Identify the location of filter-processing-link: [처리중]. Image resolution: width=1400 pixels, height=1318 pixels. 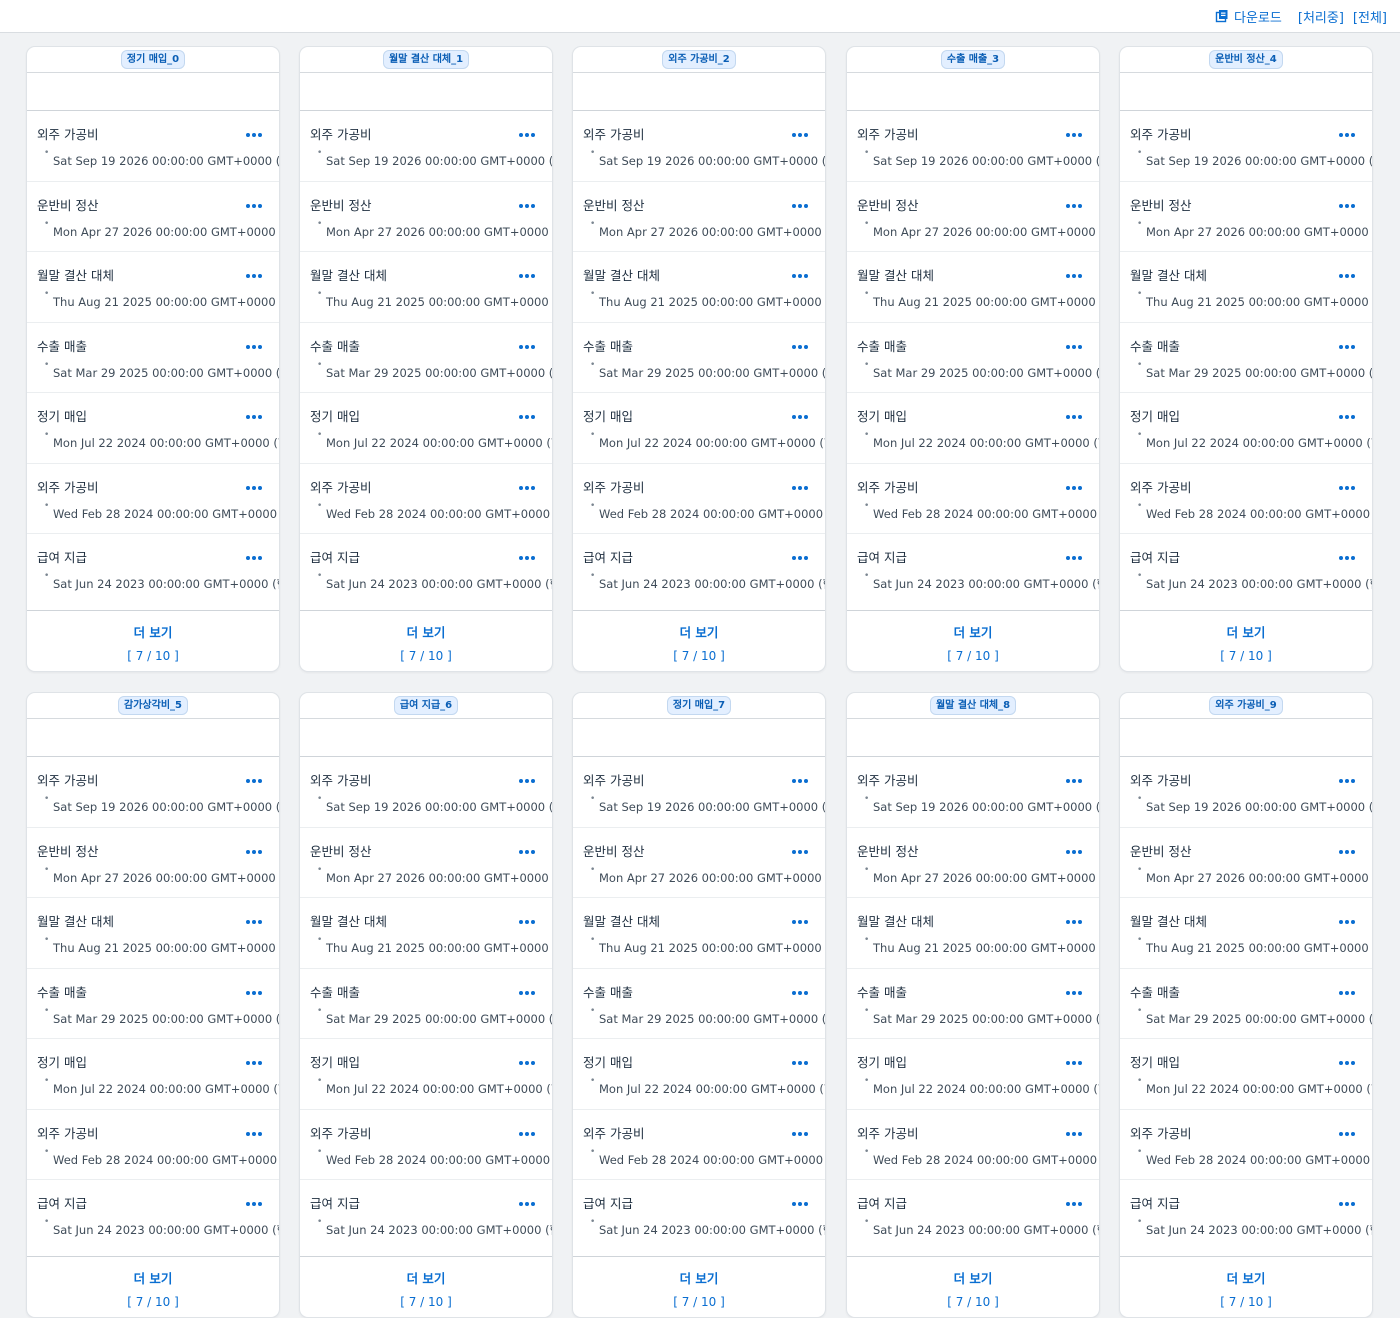
(1321, 16).